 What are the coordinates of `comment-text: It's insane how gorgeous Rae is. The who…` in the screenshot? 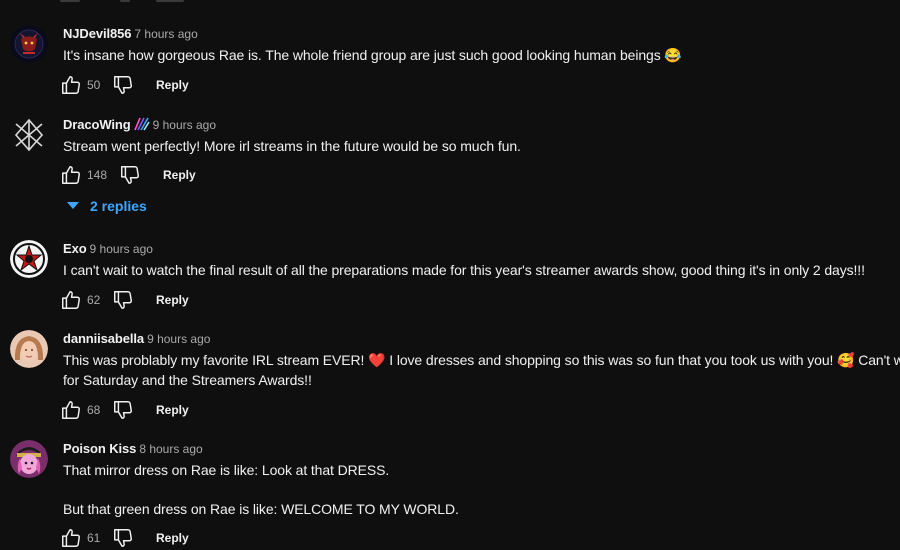 It's located at (372, 55).